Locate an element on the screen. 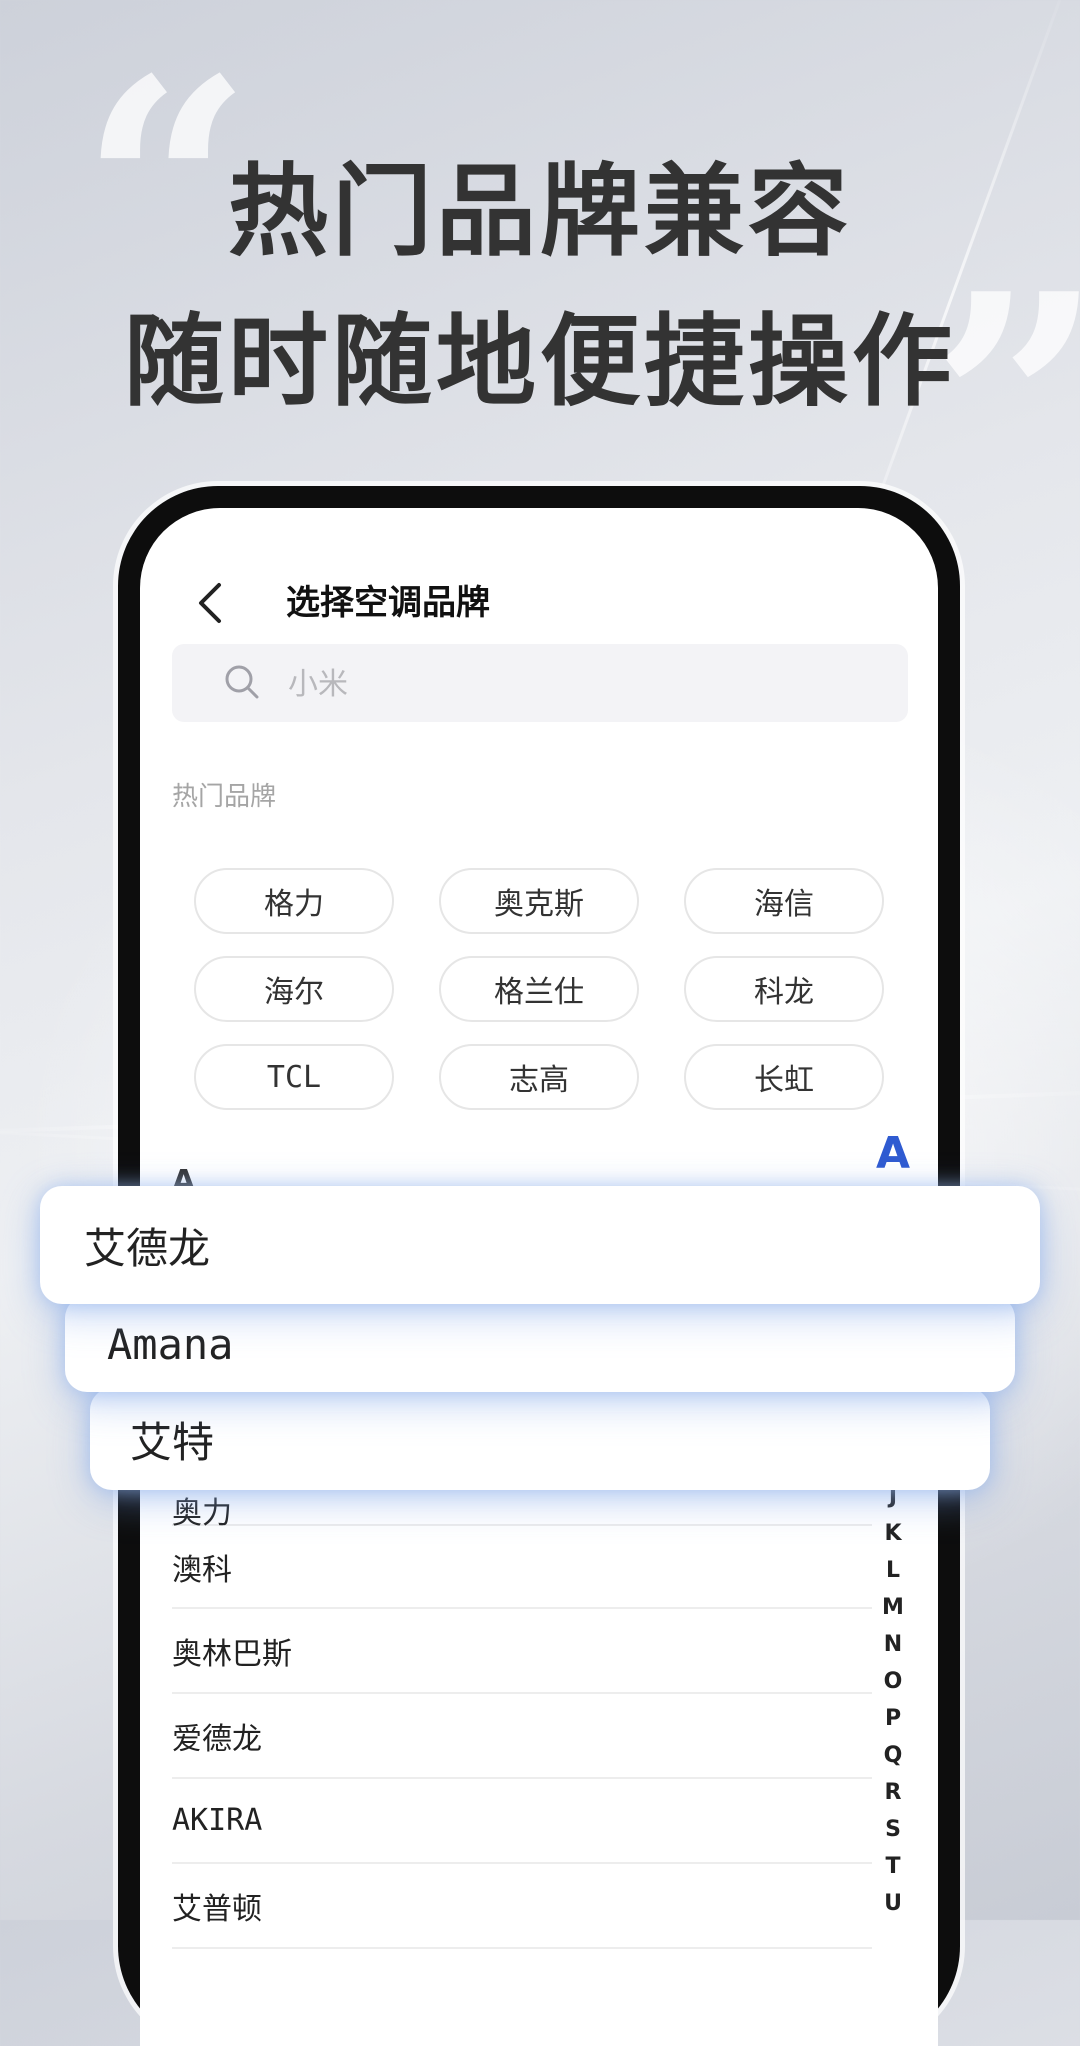 Image resolution: width=1080 pixels, height=2046 pixels. alphabet-index: J K L M N O P Q R S T U is located at coordinates (893, 1700).